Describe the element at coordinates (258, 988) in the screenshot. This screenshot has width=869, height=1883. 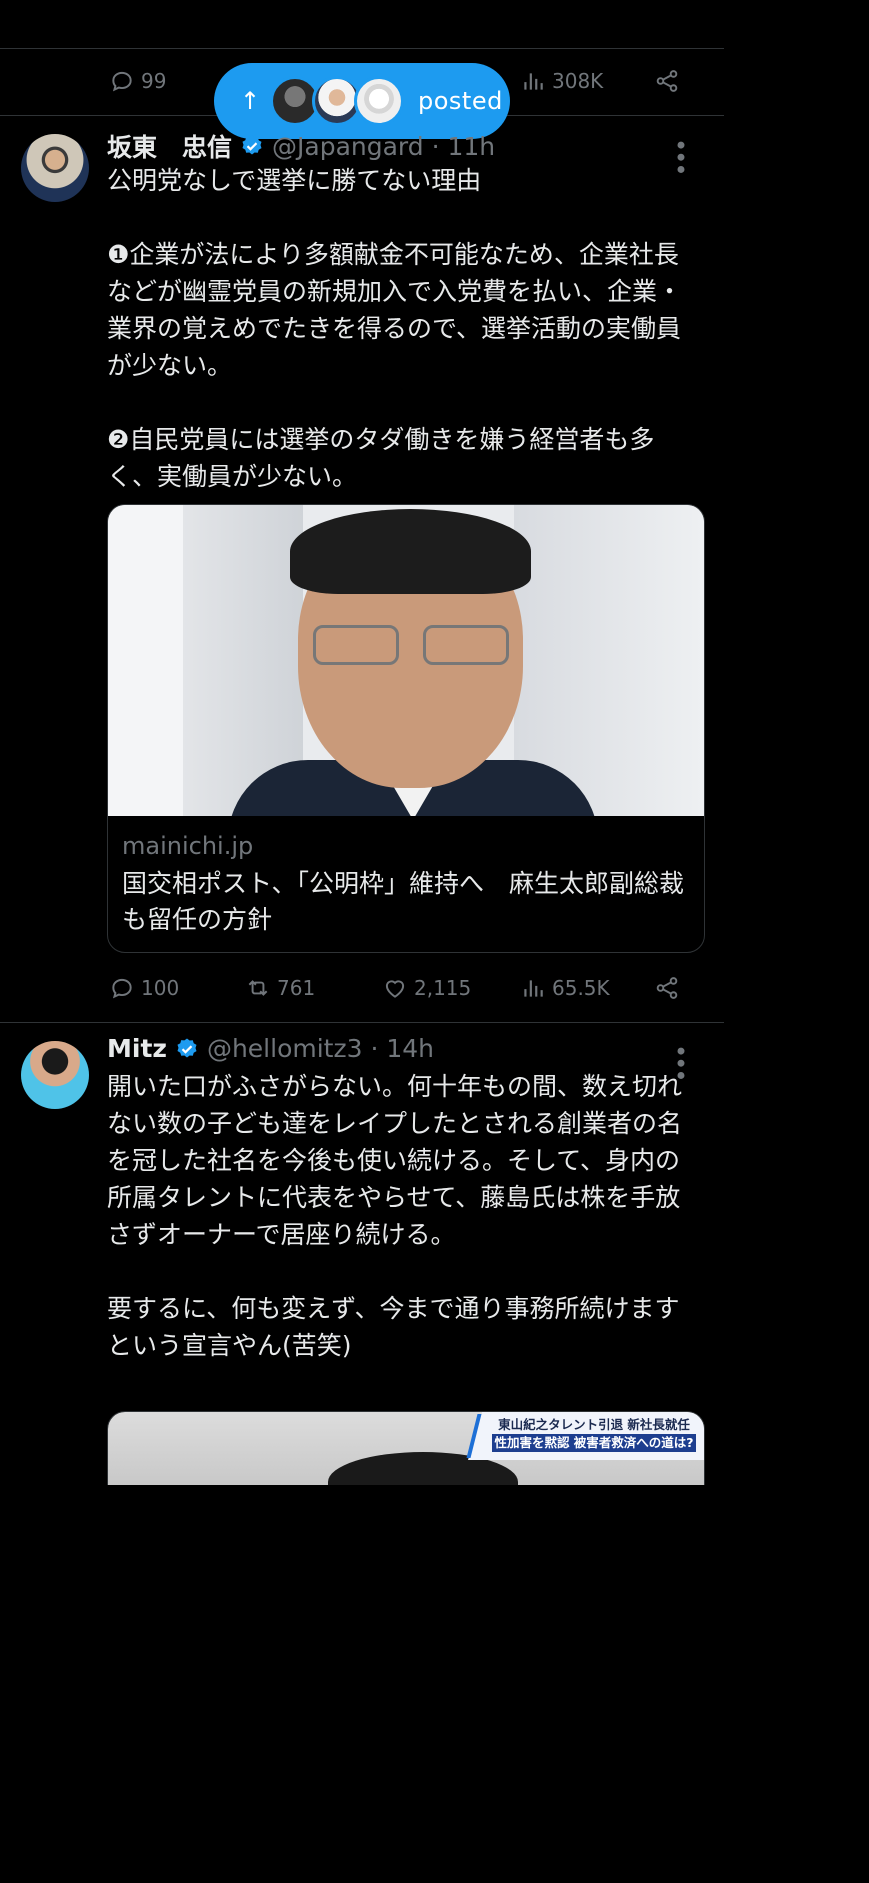
I see `repost-icon` at that location.